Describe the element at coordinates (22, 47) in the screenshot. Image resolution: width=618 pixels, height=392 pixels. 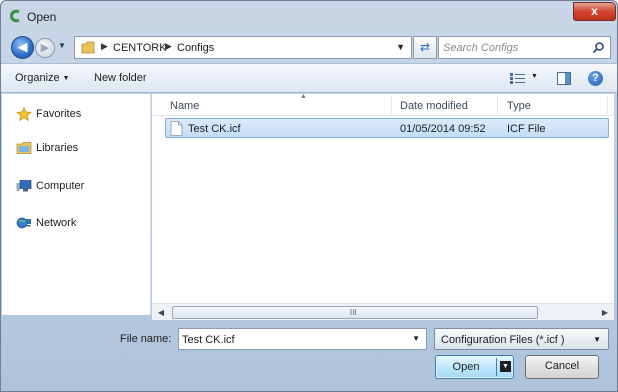
I see `back-button: ◀` at that location.